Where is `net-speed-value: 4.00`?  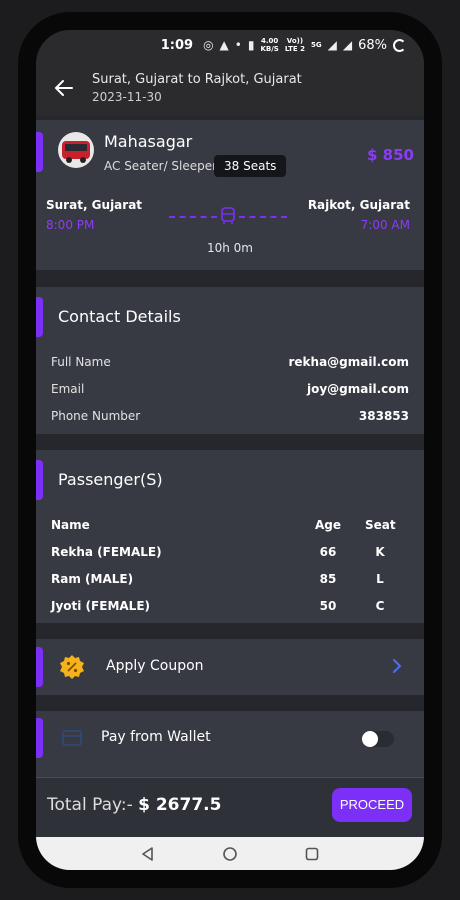 net-speed-value: 4.00 is located at coordinates (270, 41).